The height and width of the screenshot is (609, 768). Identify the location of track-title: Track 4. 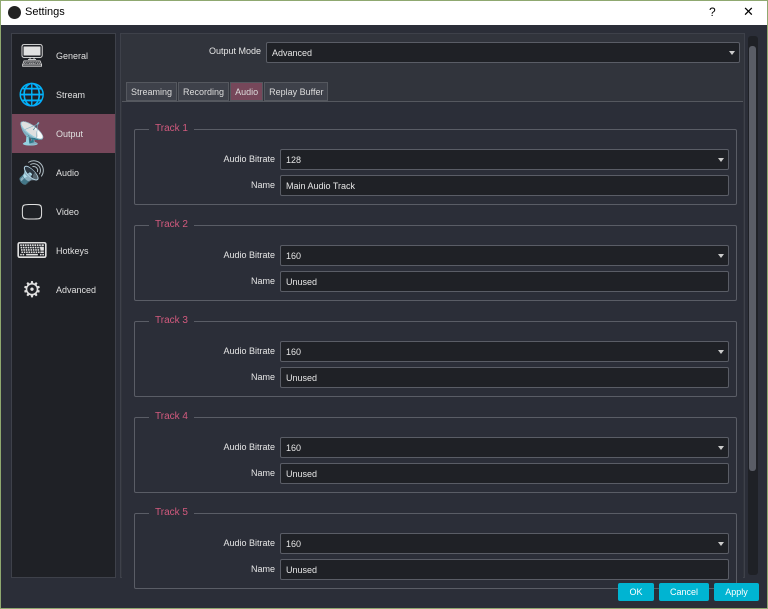
(171, 416).